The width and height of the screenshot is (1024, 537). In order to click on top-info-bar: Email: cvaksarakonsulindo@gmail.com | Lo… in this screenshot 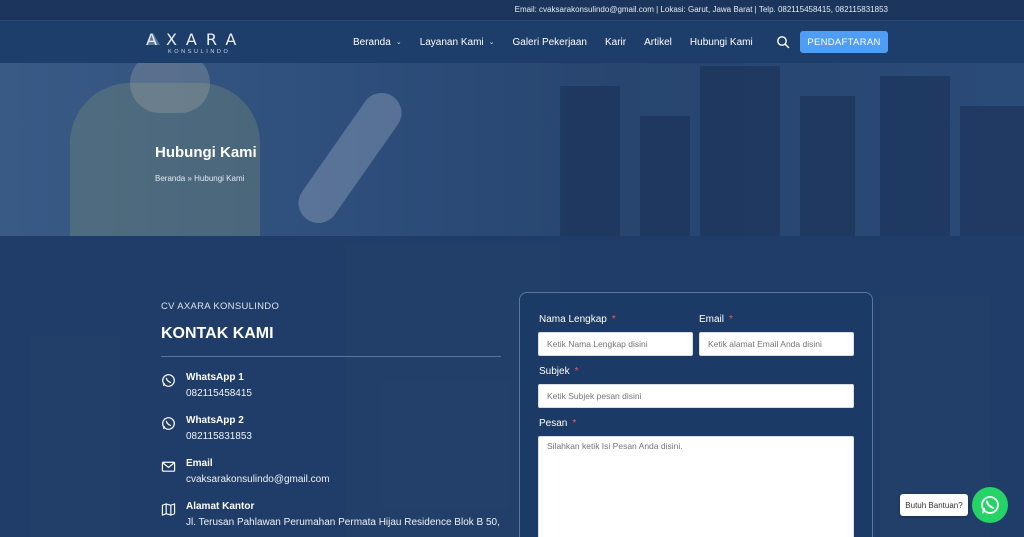, I will do `click(512, 10)`.